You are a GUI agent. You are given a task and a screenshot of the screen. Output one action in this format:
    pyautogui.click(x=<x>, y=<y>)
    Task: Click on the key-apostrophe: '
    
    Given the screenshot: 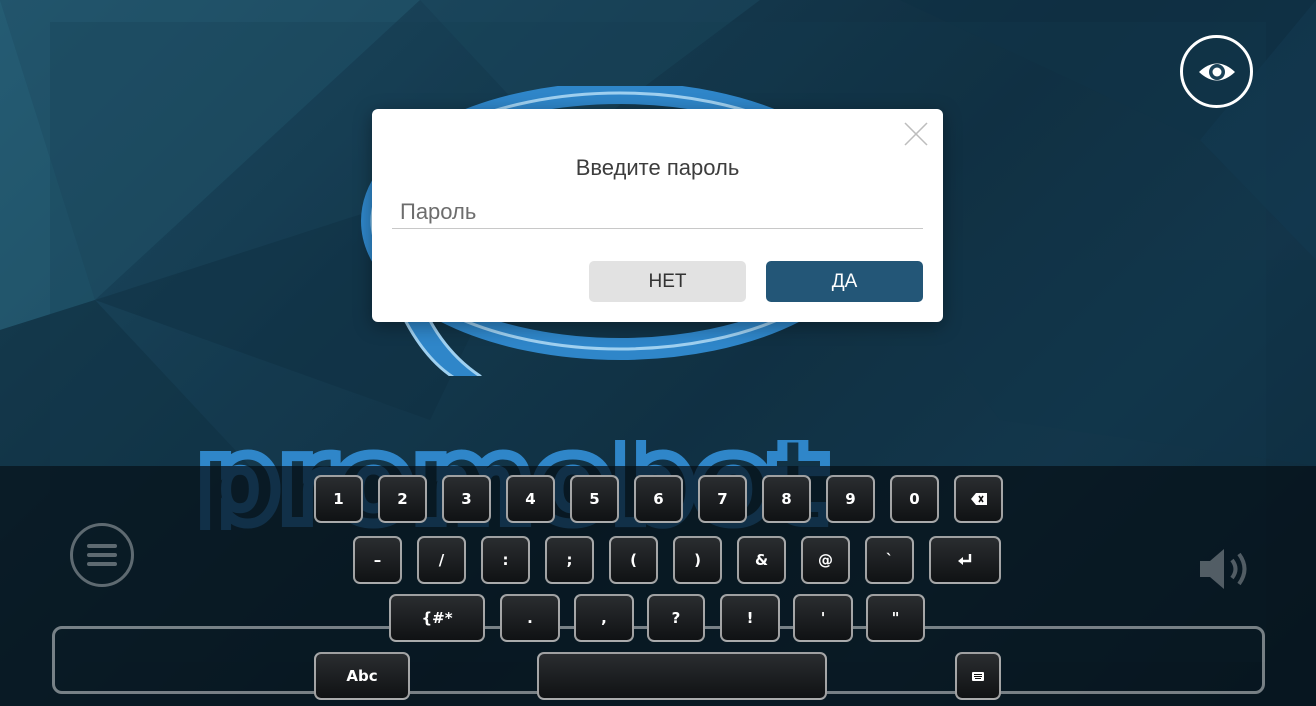 What is the action you would take?
    pyautogui.click(x=823, y=618)
    